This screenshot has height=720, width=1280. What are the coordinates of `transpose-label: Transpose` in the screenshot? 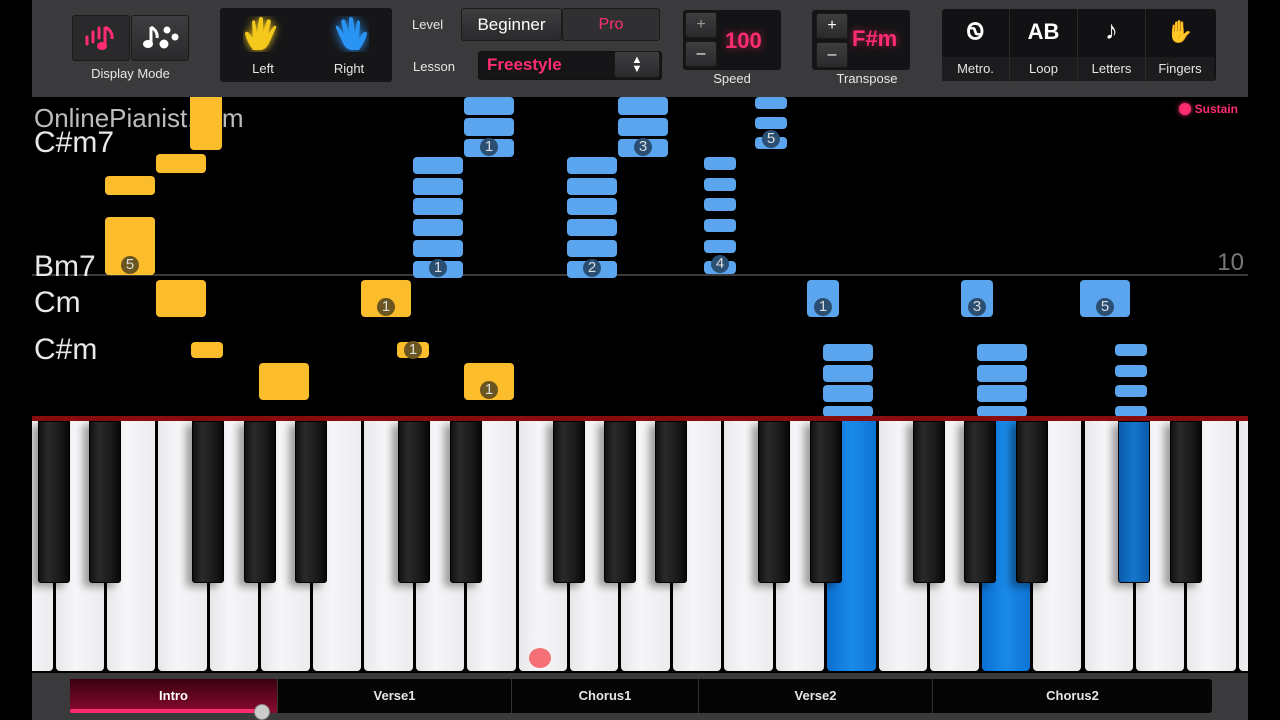 It's located at (867, 78).